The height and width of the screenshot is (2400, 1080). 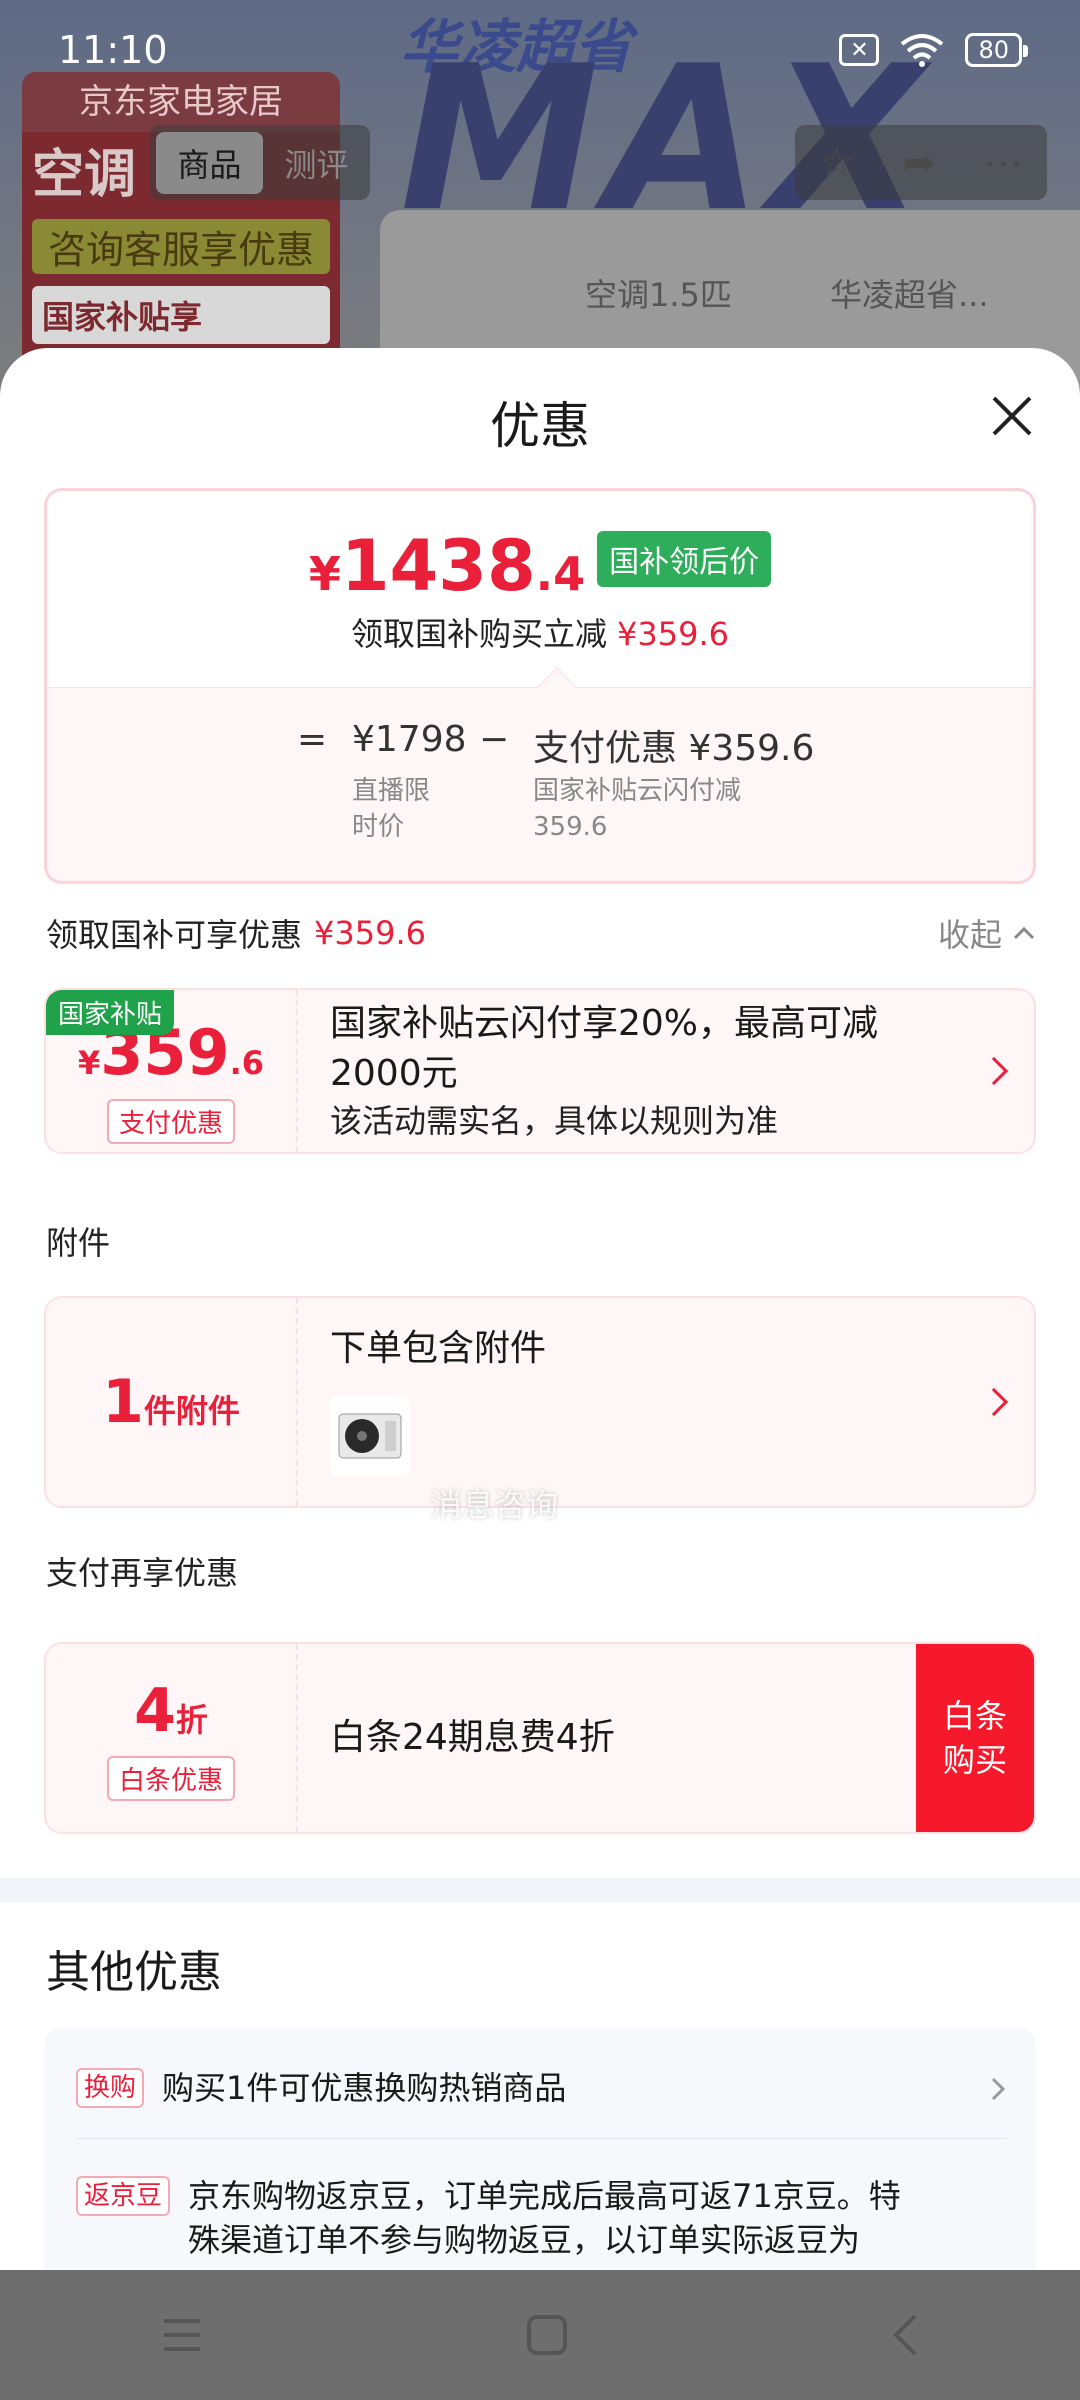 What do you see at coordinates (181, 315) in the screenshot?
I see `promo-line: 国家补贴享` at bounding box center [181, 315].